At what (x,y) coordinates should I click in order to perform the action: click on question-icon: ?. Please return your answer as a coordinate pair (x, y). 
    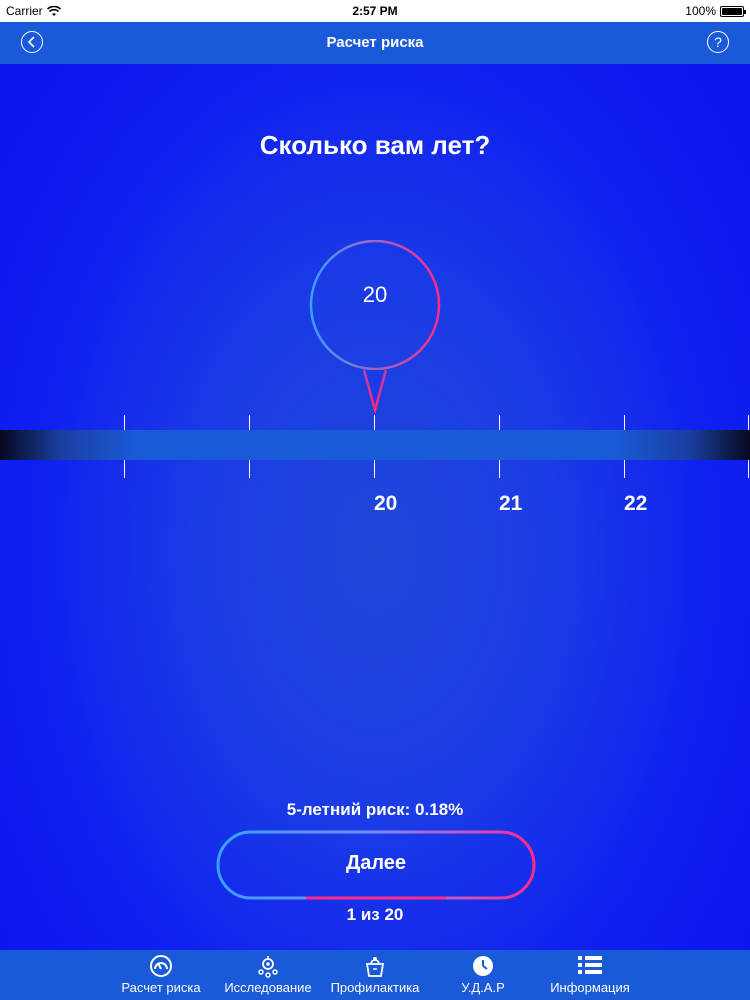
    Looking at the image, I should click on (718, 42).